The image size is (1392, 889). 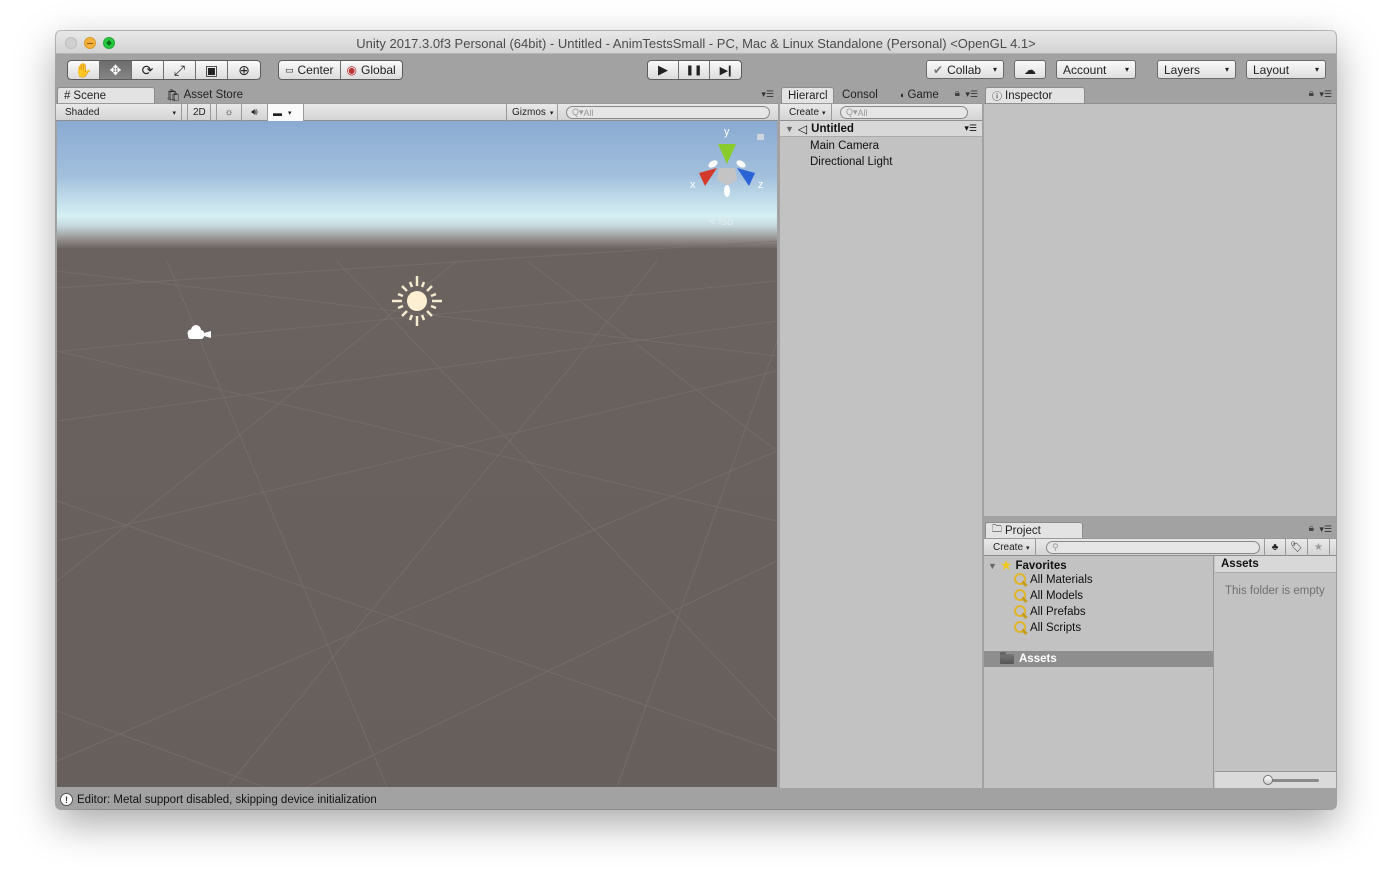 I want to click on favorites-item: ▼ ★ Favorites, so click(x=1027, y=565).